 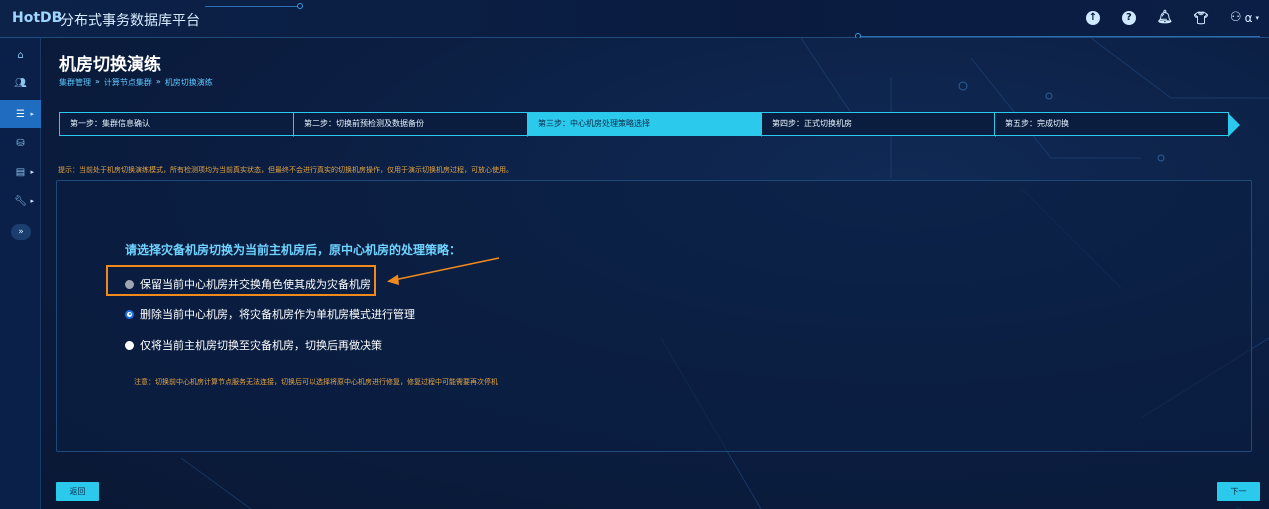 I want to click on back-button: 返回, so click(x=77, y=491).